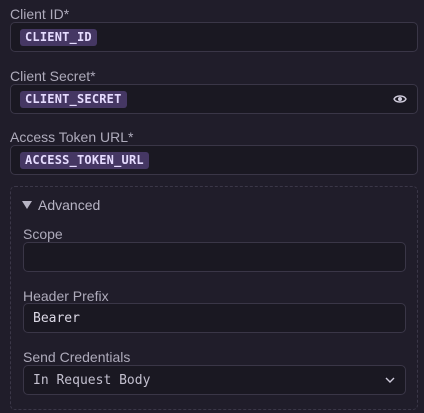 Image resolution: width=424 pixels, height=413 pixels. What do you see at coordinates (400, 99) in the screenshot?
I see `eye-icon` at bounding box center [400, 99].